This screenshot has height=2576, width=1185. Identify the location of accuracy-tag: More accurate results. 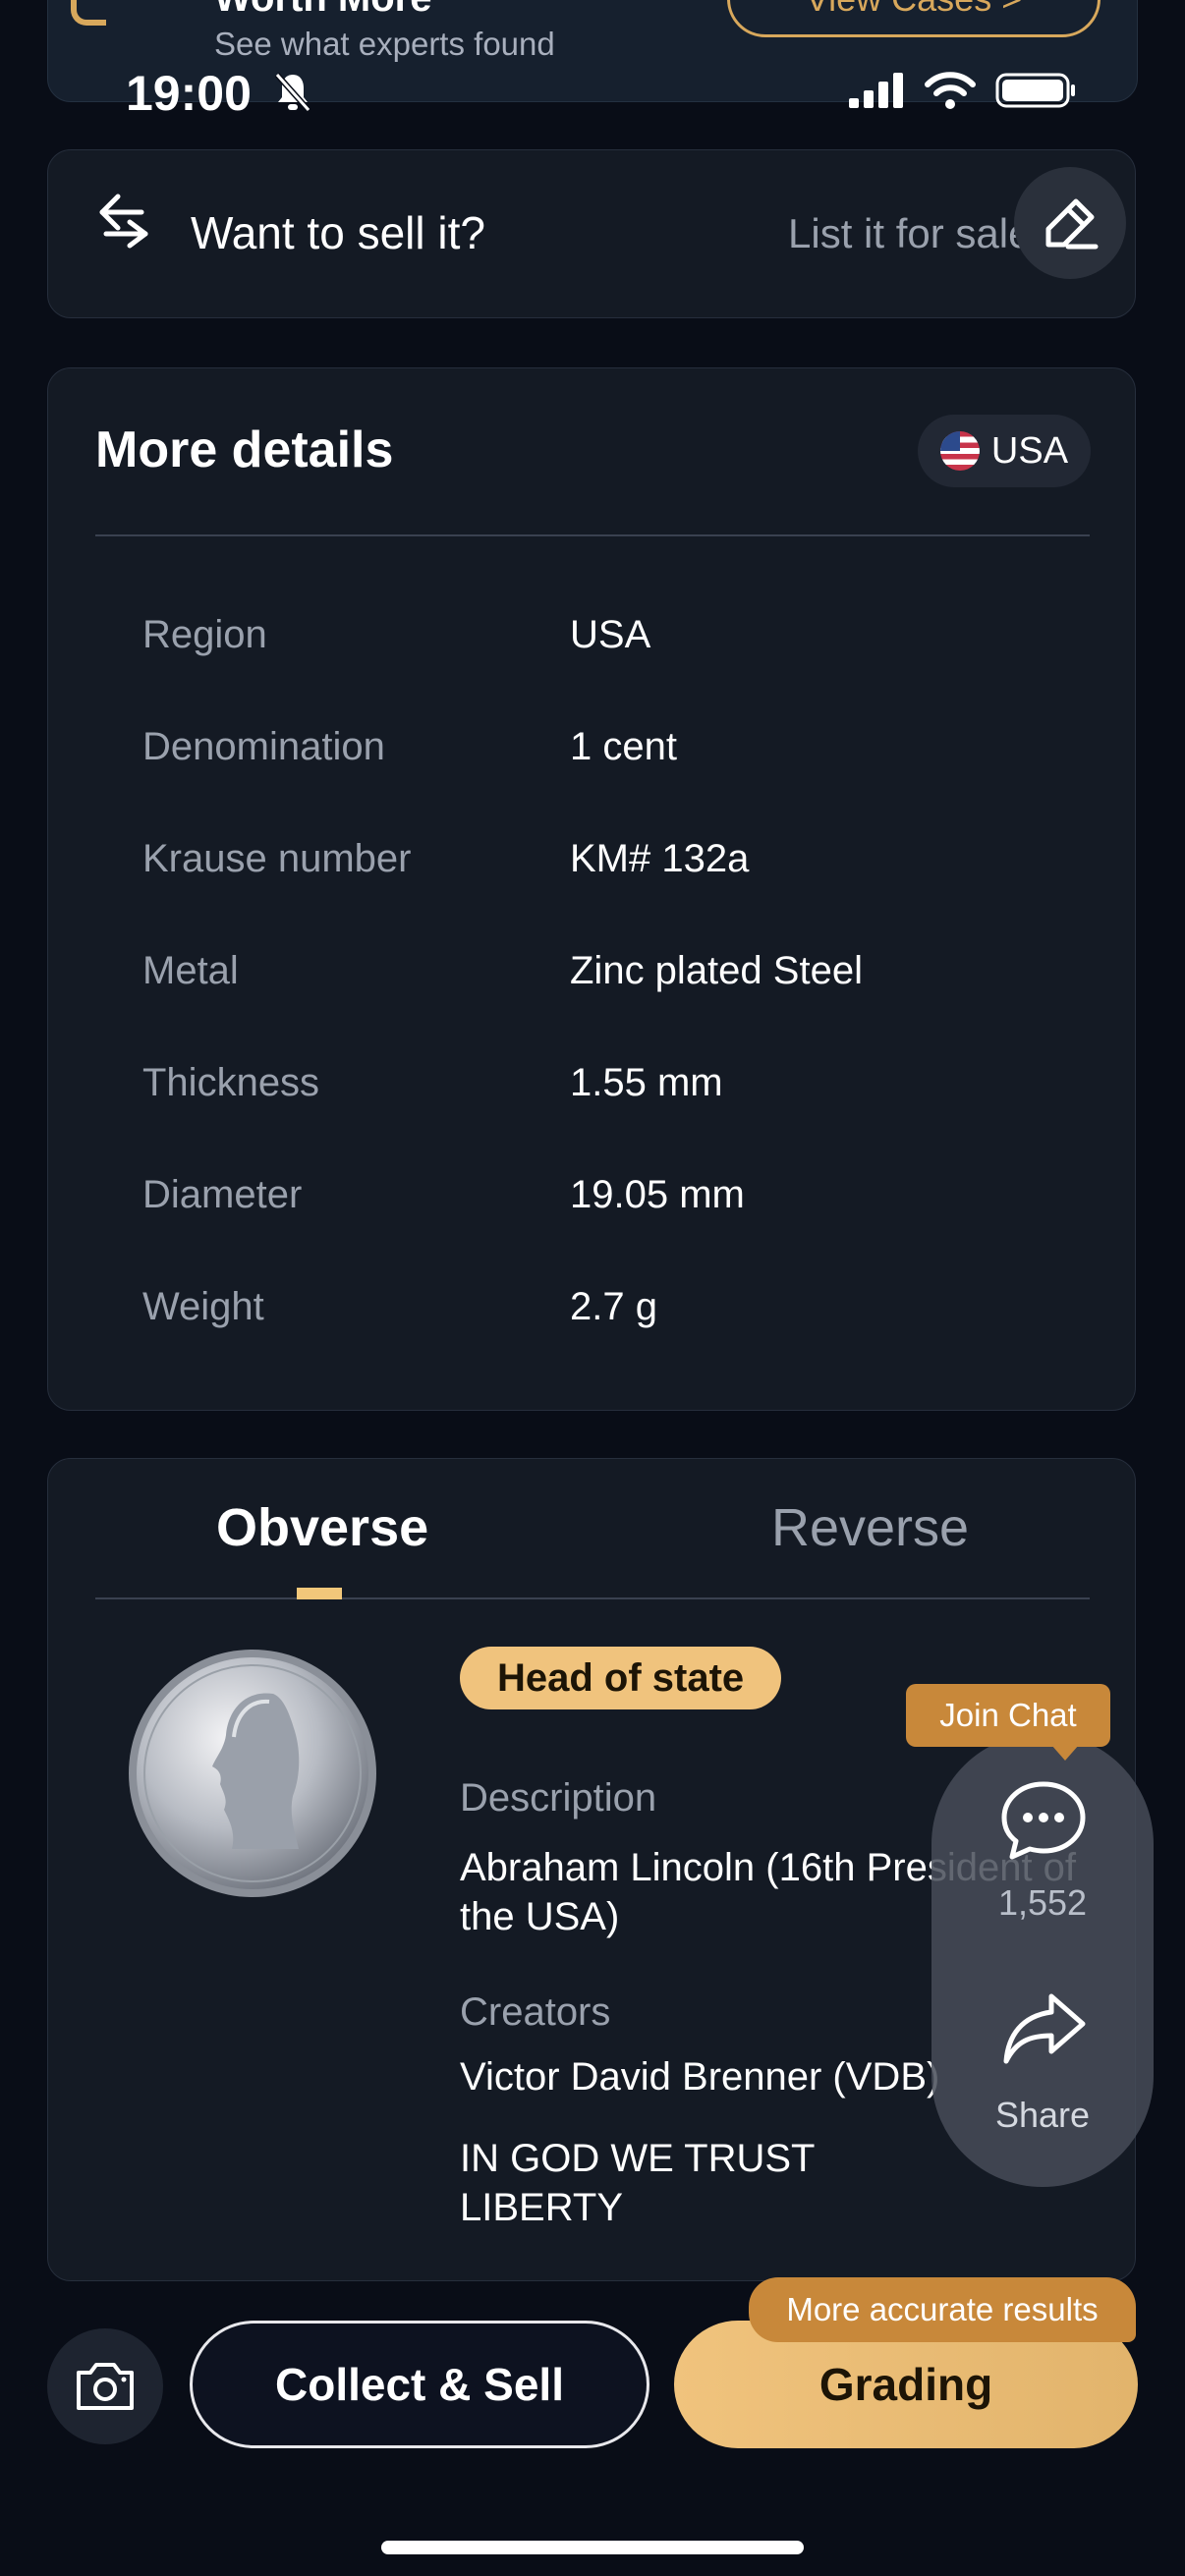
(943, 2309).